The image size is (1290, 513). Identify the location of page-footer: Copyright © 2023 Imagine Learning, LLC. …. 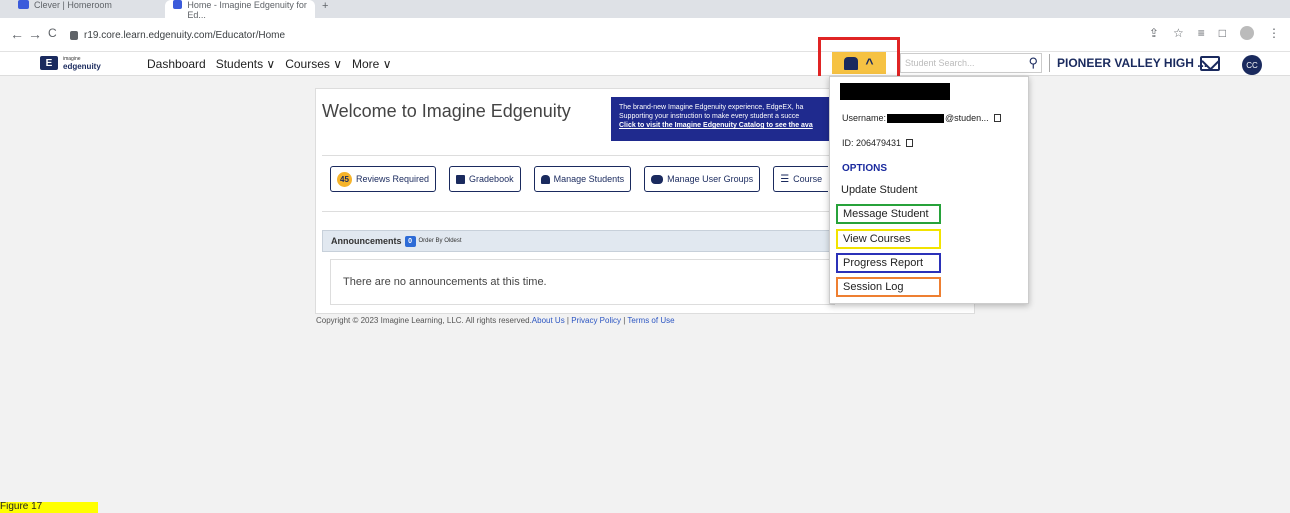
(495, 320).